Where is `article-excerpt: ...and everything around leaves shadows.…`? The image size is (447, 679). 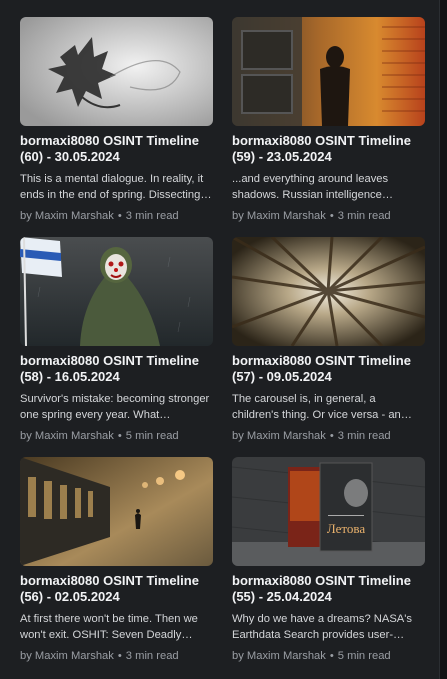 article-excerpt: ...and everything around leaves shadows.… is located at coordinates (313, 187).